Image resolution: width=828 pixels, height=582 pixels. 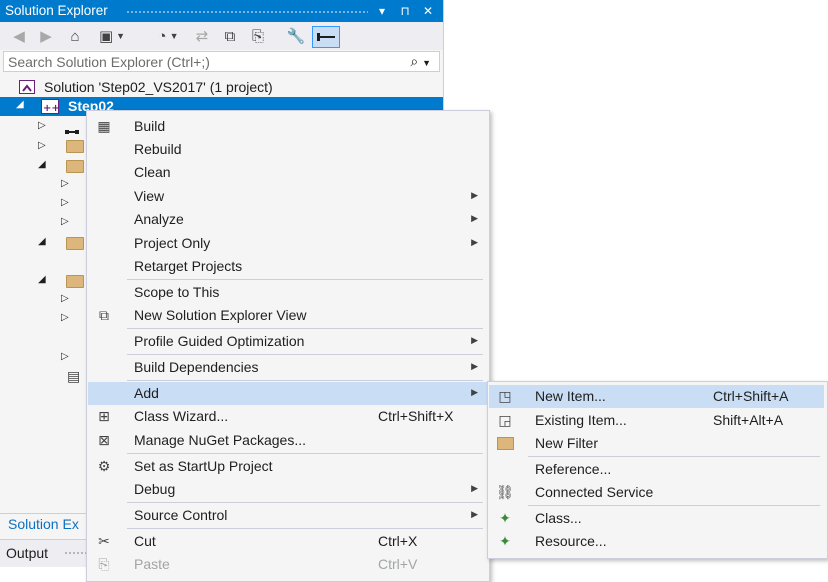 What do you see at coordinates (46, 36) in the screenshot?
I see `forward-icon: ▶` at bounding box center [46, 36].